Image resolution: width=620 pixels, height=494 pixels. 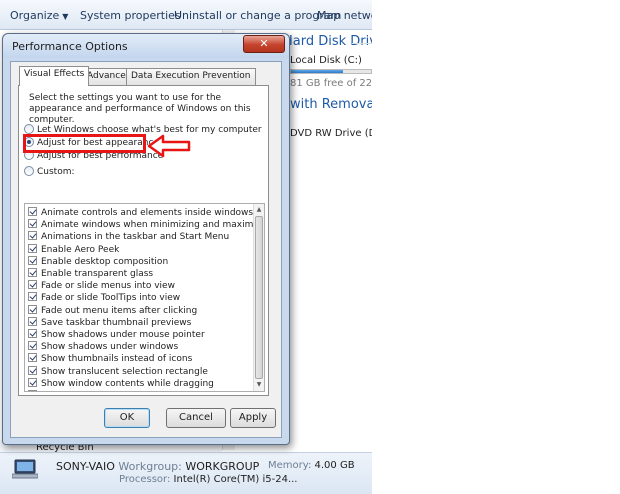 I want to click on local-disk-c: Local Disk (C:), so click(x=326, y=60).